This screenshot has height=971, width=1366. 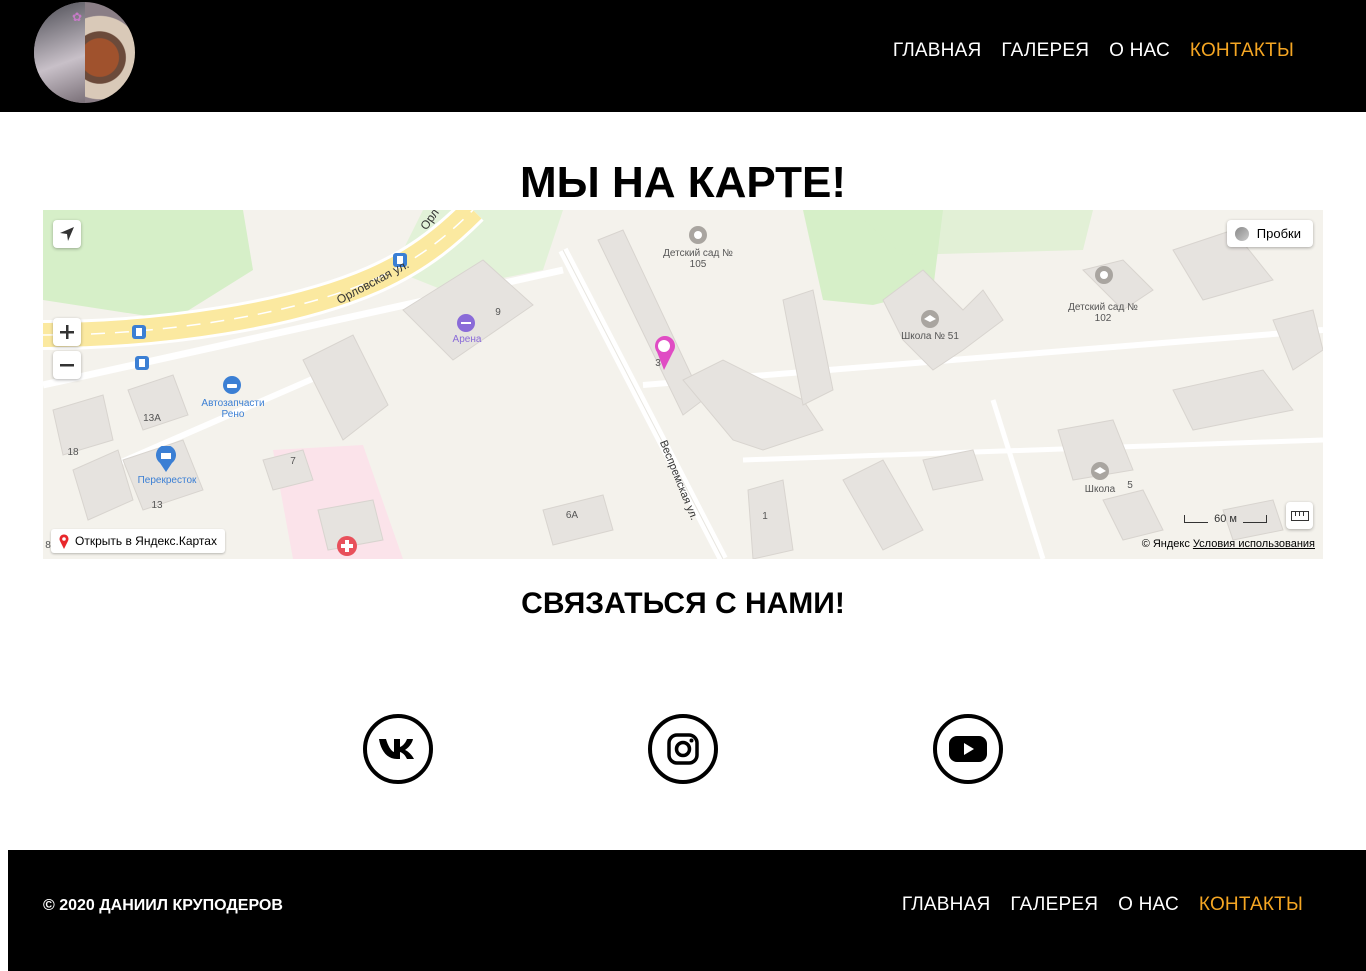 What do you see at coordinates (1130, 485) in the screenshot?
I see `map-label-house-5: 5` at bounding box center [1130, 485].